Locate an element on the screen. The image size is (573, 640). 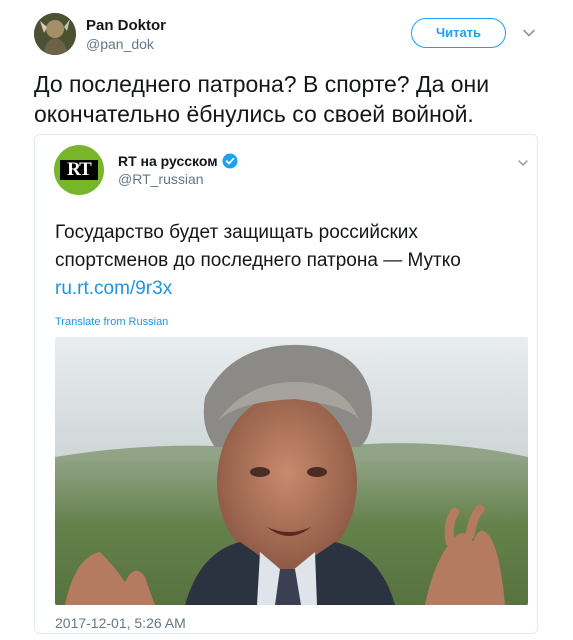
avatar-image is located at coordinates (55, 34).